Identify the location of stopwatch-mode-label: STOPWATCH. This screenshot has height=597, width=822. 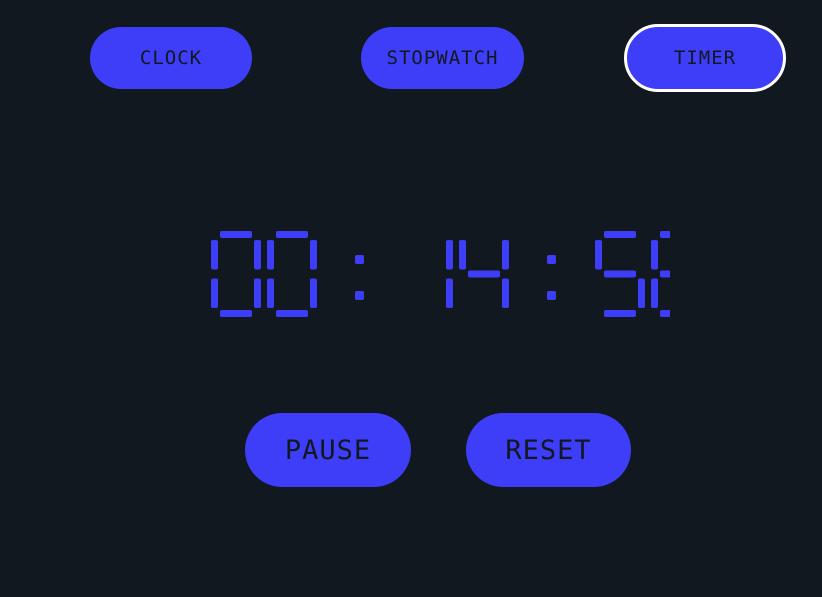
(442, 58).